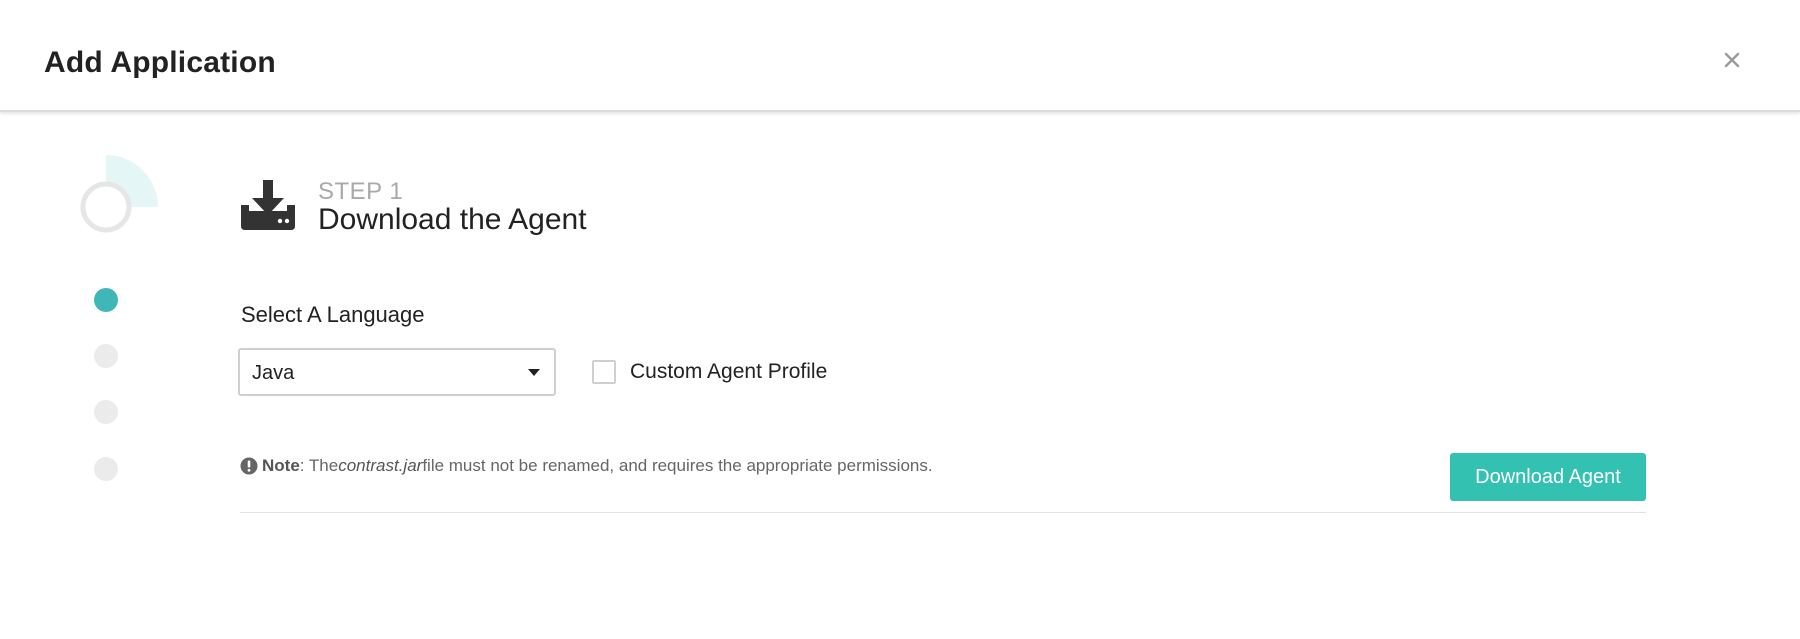 Image resolution: width=1800 pixels, height=639 pixels. I want to click on exclamation-circle-icon, so click(249, 466).